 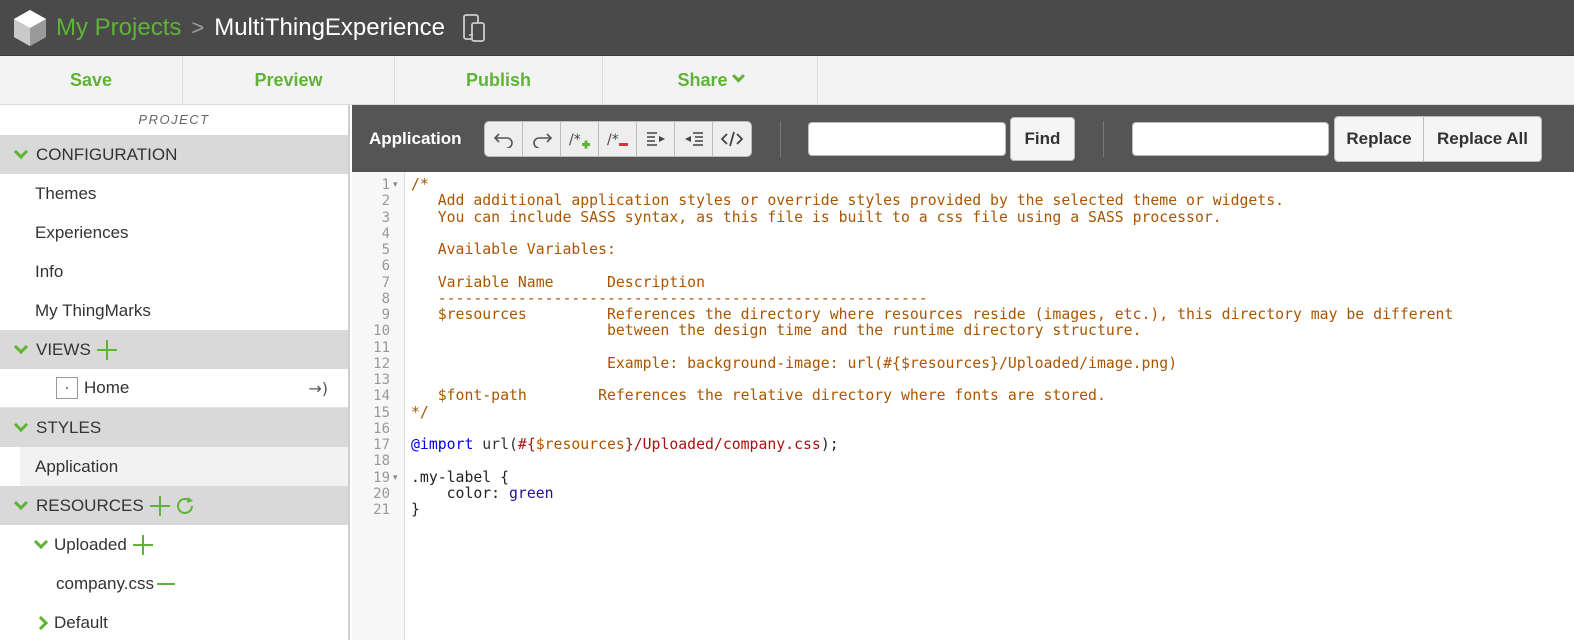 I want to click on find-input, so click(x=907, y=138).